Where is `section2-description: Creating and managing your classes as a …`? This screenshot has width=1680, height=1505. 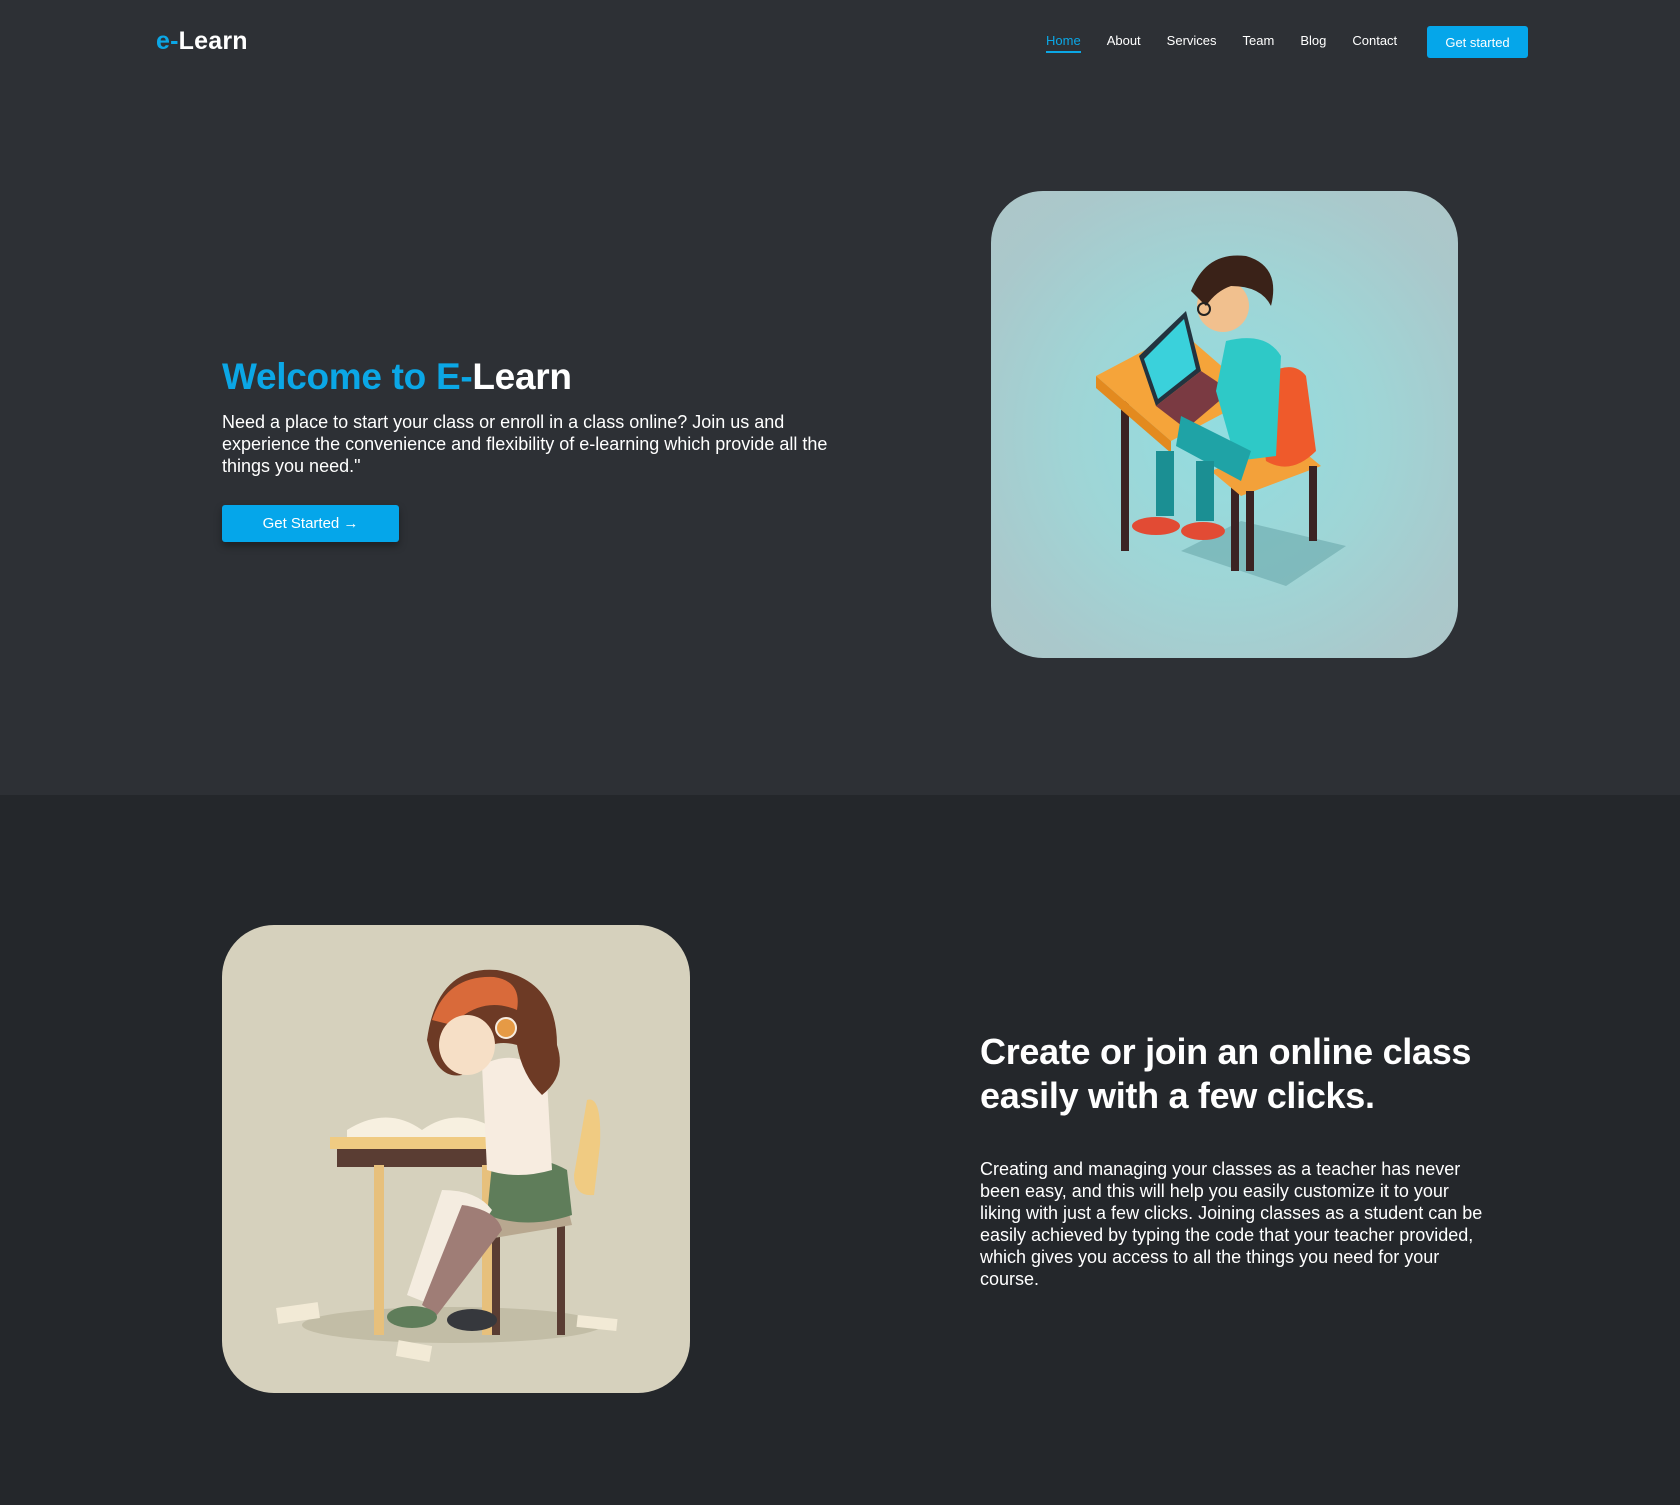
section2-description: Creating and managing your classes as a … is located at coordinates (1231, 1224).